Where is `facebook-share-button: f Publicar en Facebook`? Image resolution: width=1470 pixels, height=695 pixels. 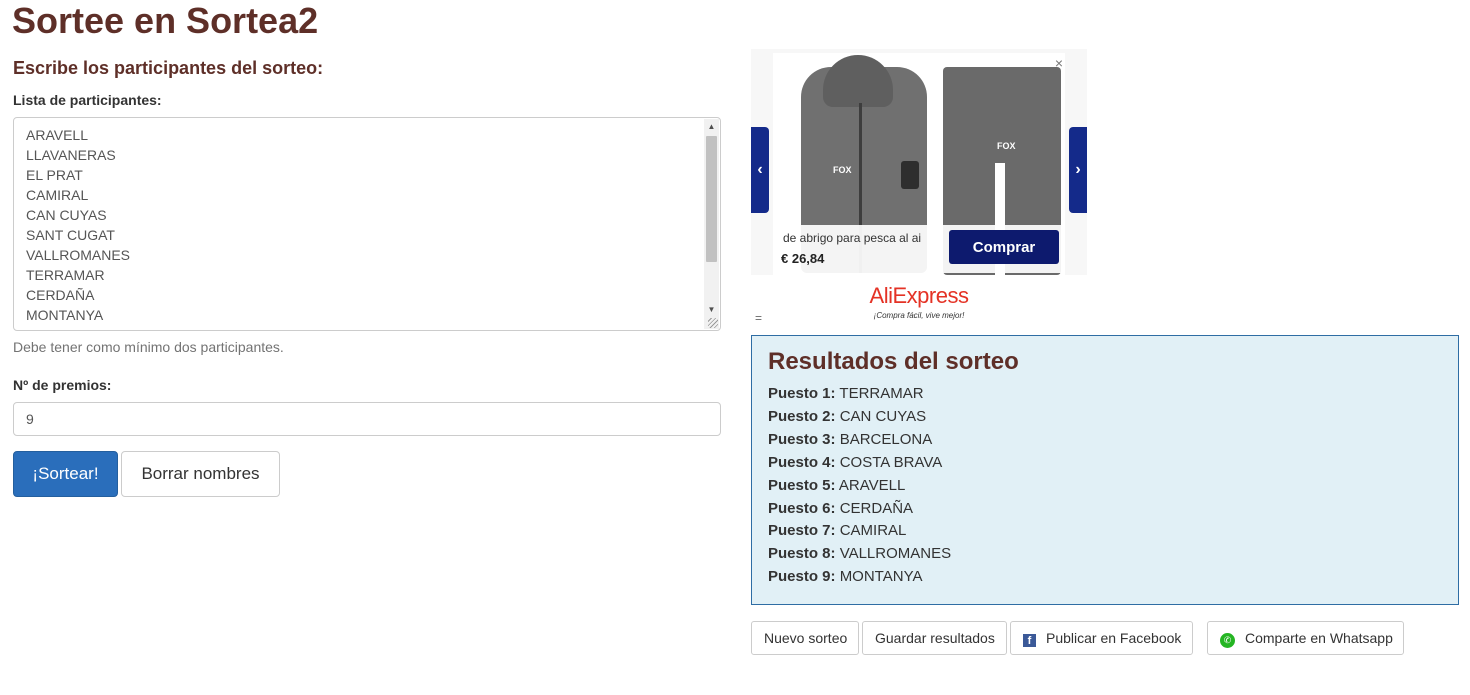 facebook-share-button: f Publicar en Facebook is located at coordinates (1101, 638).